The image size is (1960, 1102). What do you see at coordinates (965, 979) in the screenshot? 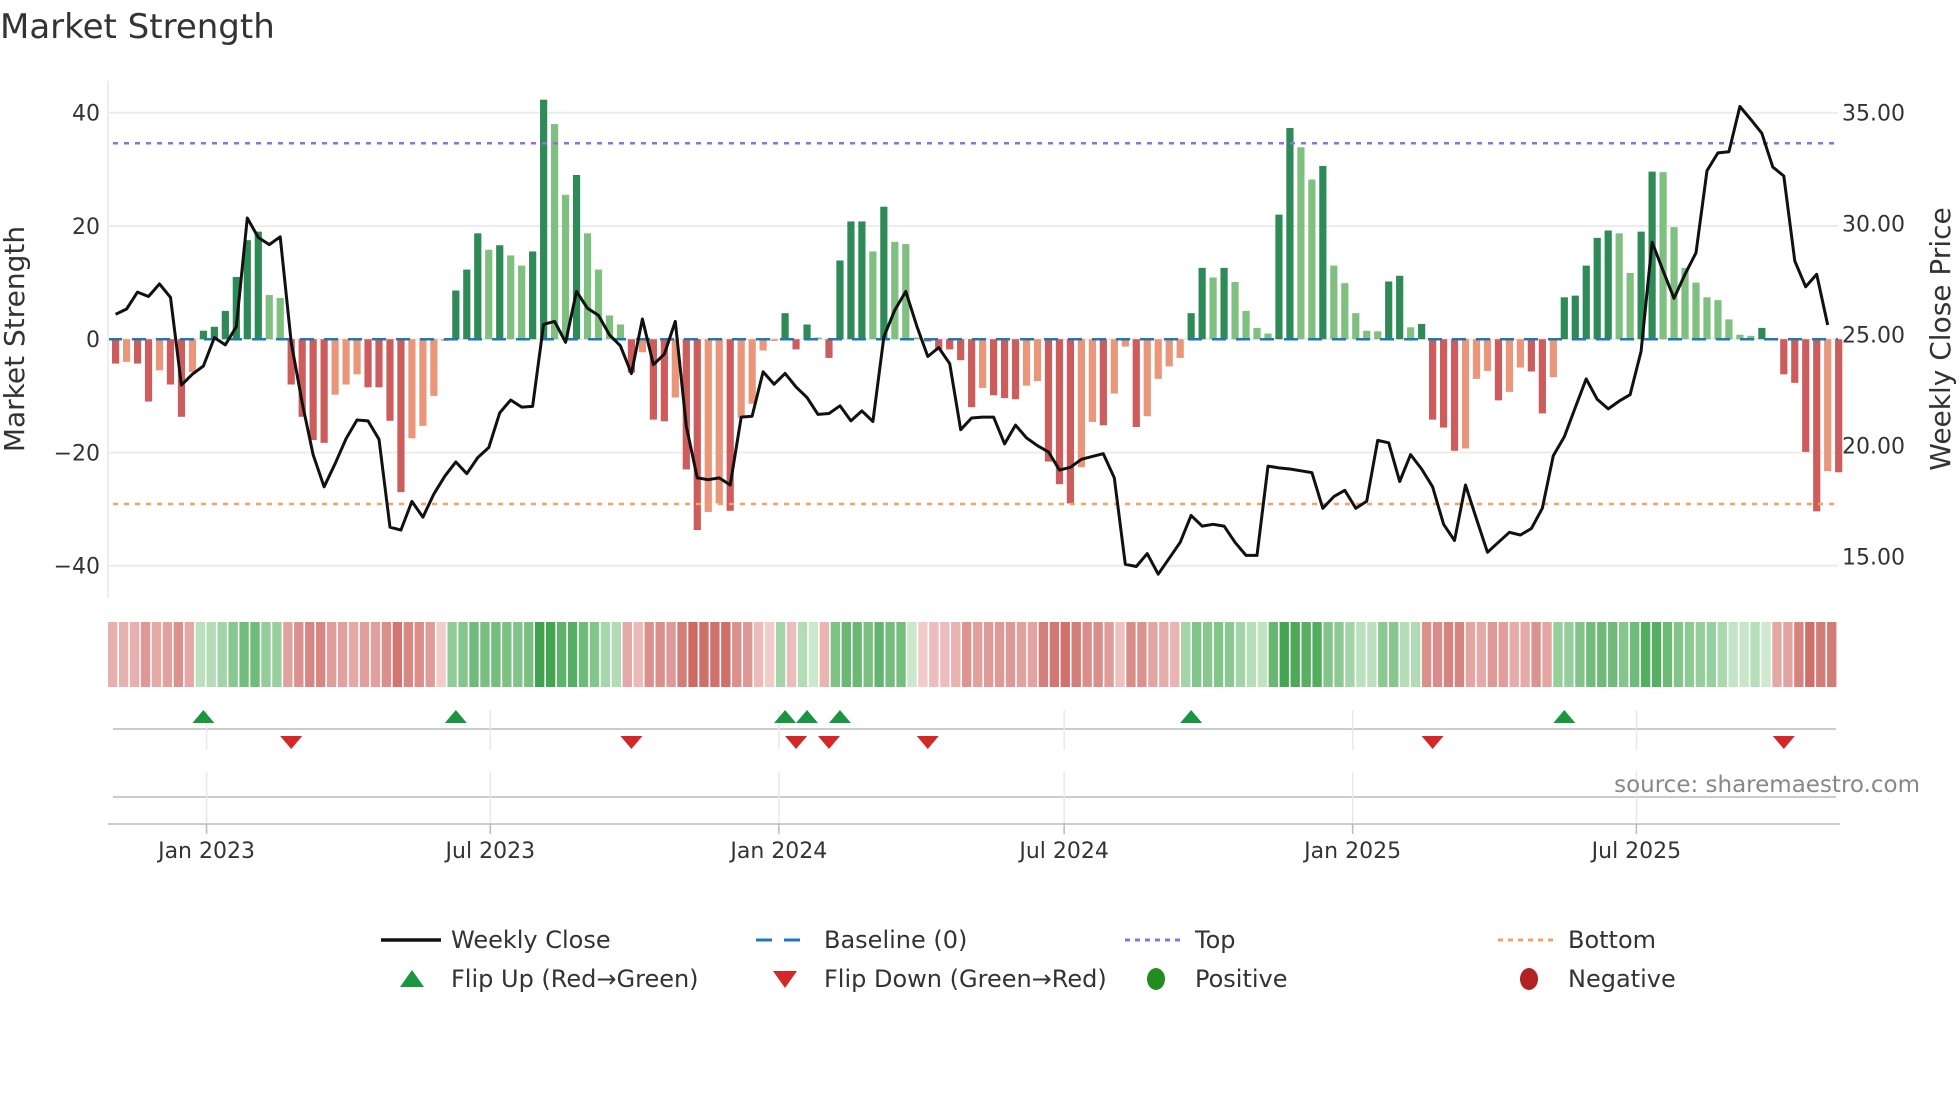
I see `legend-label-flip-down: Flip Down (Green→Red)` at bounding box center [965, 979].